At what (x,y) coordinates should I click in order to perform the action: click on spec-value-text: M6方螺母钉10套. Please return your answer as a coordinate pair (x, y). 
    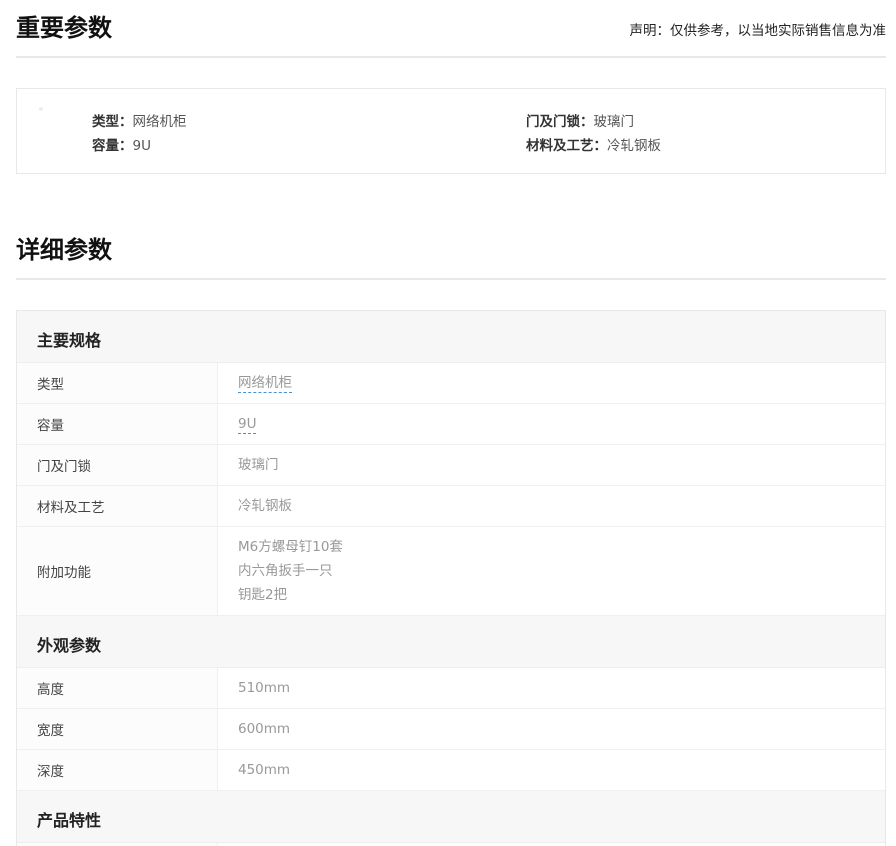
    Looking at the image, I should click on (290, 547).